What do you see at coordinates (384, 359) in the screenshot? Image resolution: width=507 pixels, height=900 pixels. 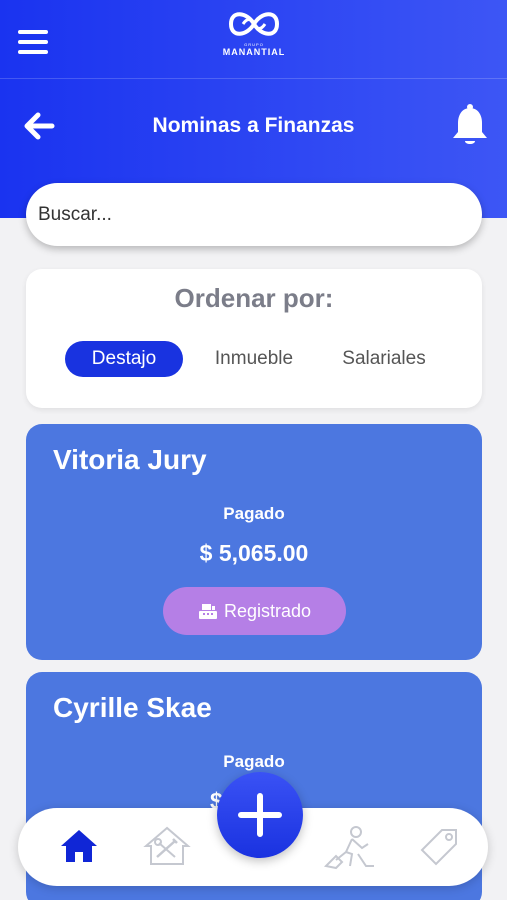 I see `sort-option-salariales: Salariales` at bounding box center [384, 359].